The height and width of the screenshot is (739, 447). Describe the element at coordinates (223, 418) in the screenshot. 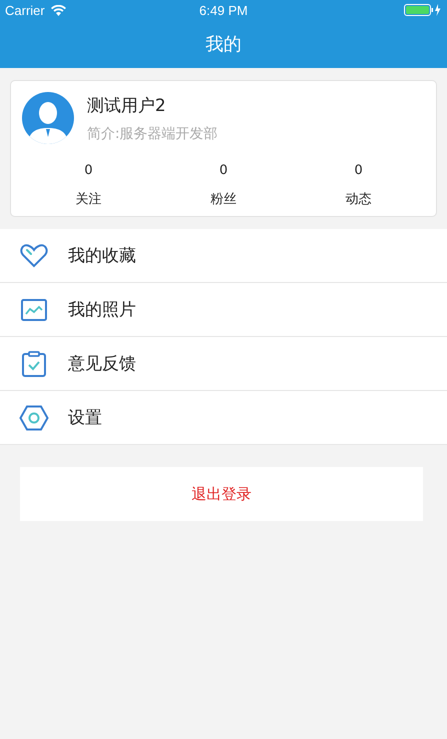

I see `menu-item: 设置` at that location.